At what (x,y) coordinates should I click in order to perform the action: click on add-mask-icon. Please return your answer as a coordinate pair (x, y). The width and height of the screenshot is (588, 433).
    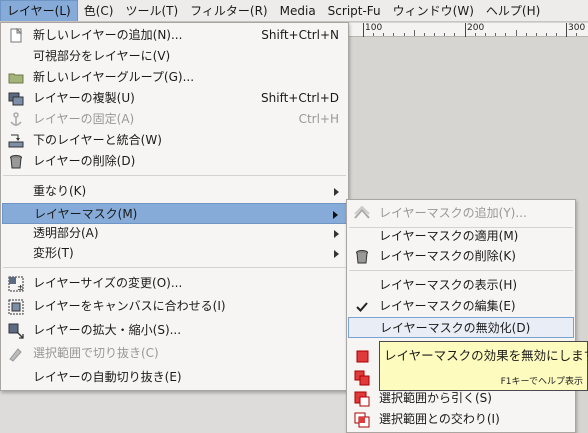
    Looking at the image, I should click on (362, 213).